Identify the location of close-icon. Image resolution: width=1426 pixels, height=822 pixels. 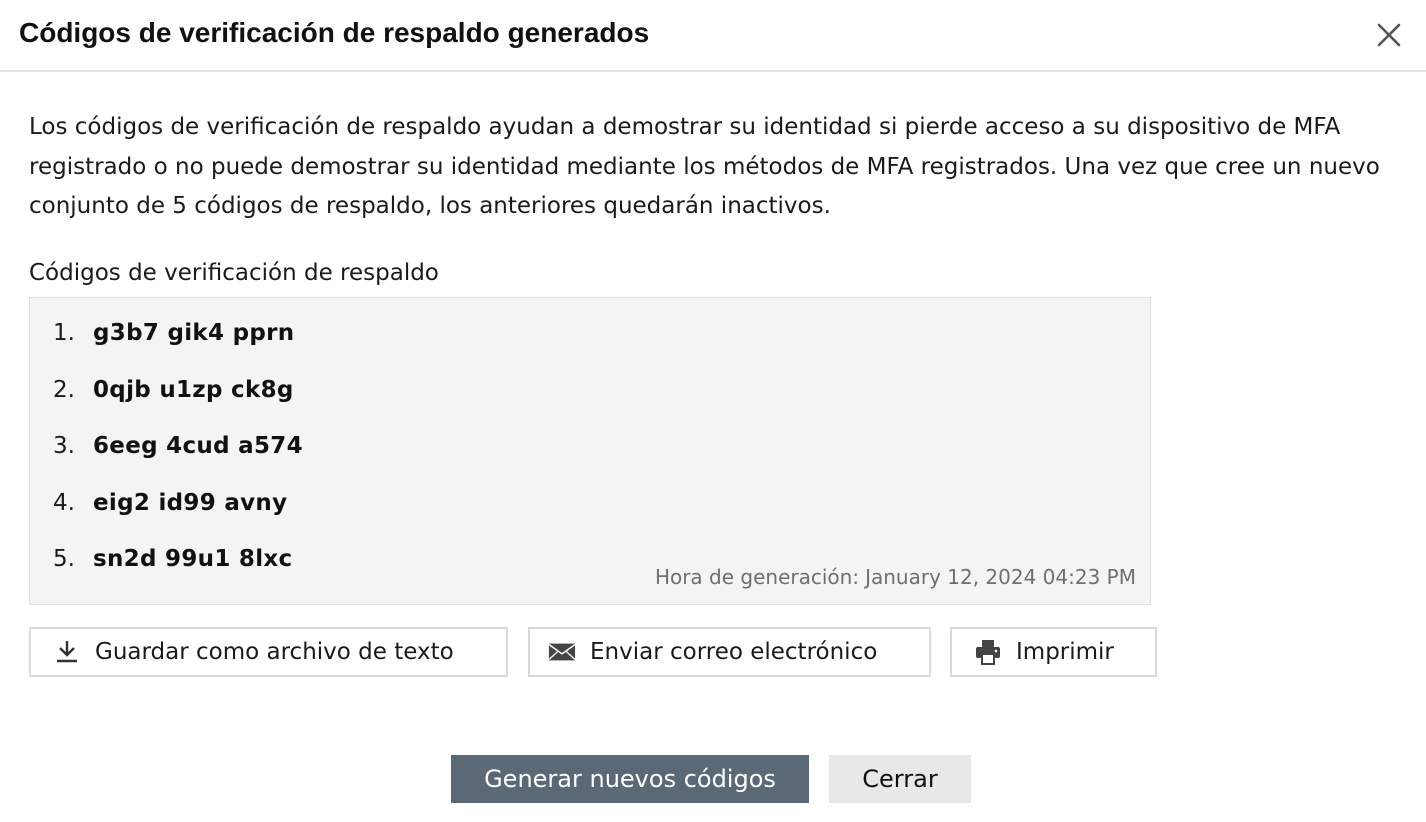
(1389, 35).